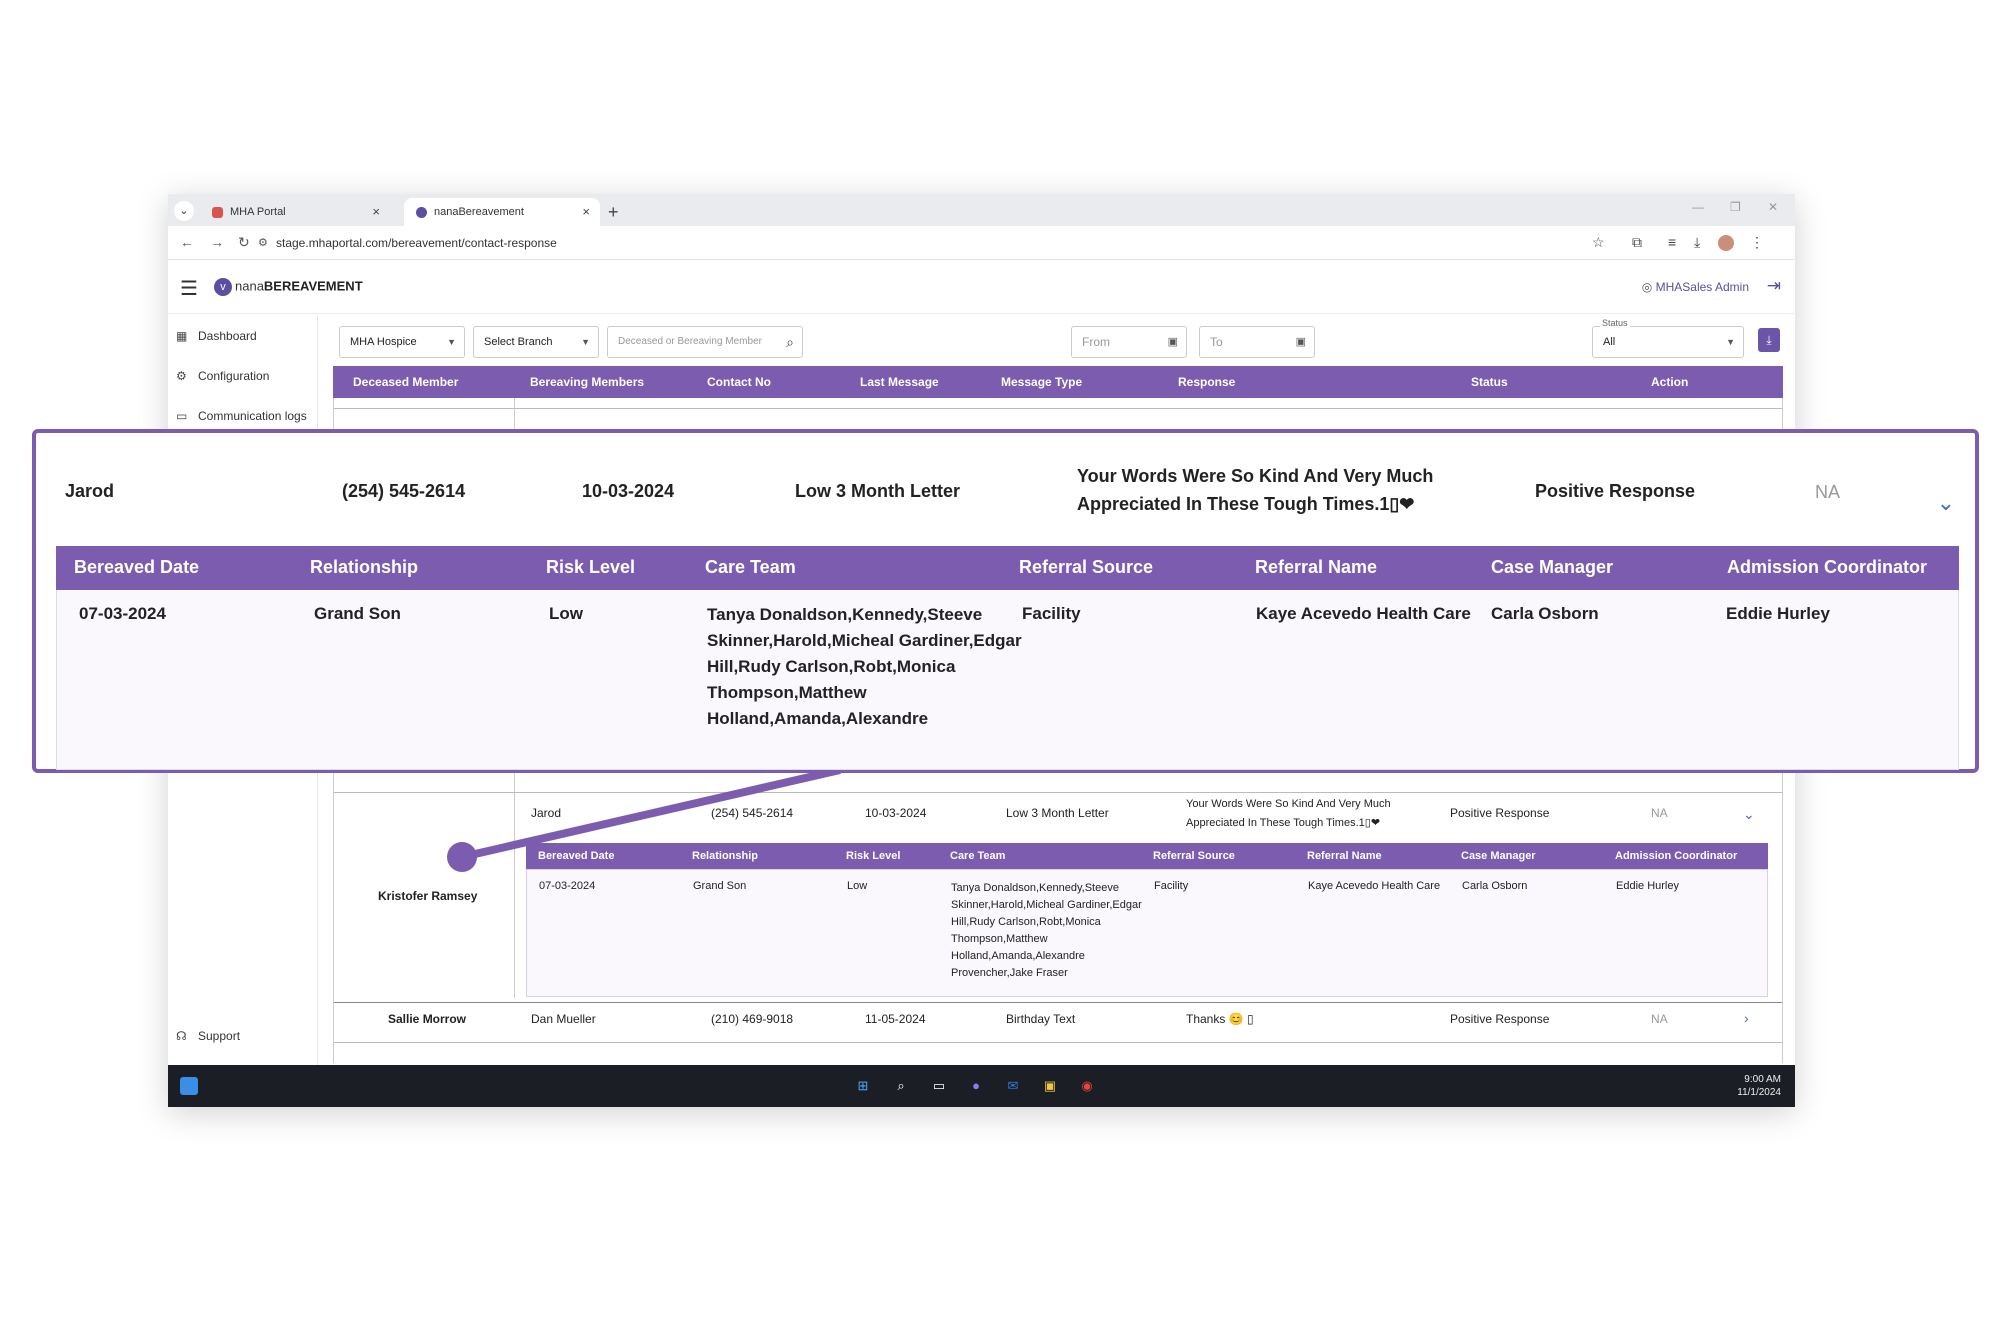 This screenshot has width=2000, height=1333. What do you see at coordinates (258, 212) in the screenshot?
I see `tab-title: MHA Portal` at bounding box center [258, 212].